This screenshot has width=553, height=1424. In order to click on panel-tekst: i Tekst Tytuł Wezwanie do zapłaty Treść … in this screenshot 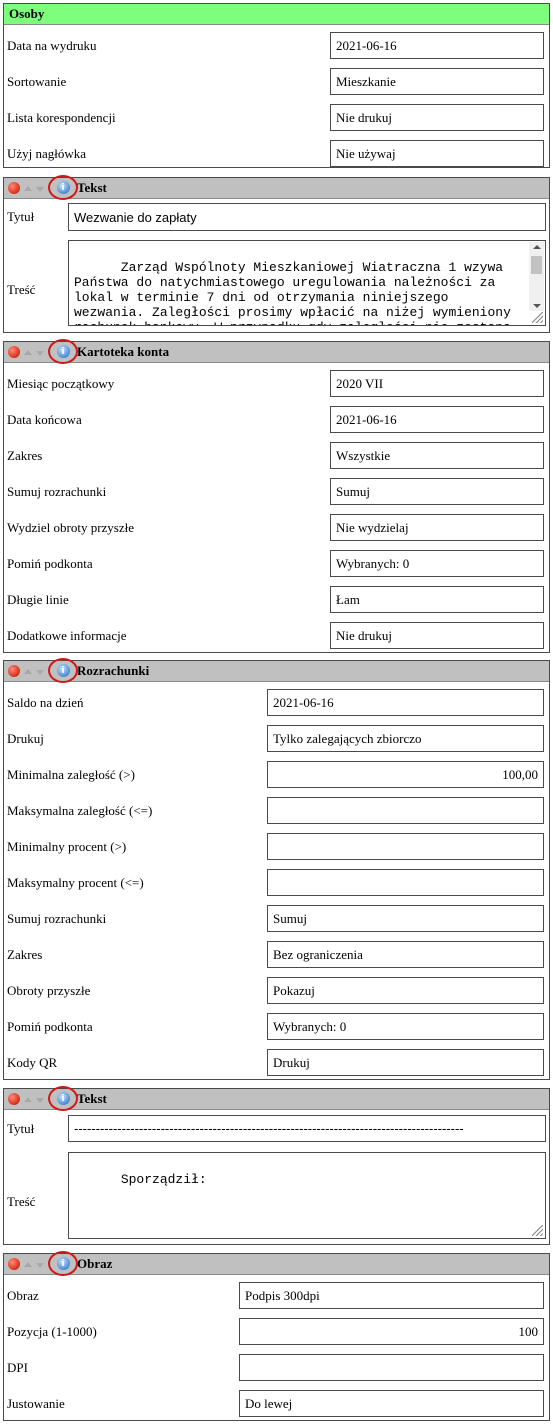, I will do `click(276, 254)`.